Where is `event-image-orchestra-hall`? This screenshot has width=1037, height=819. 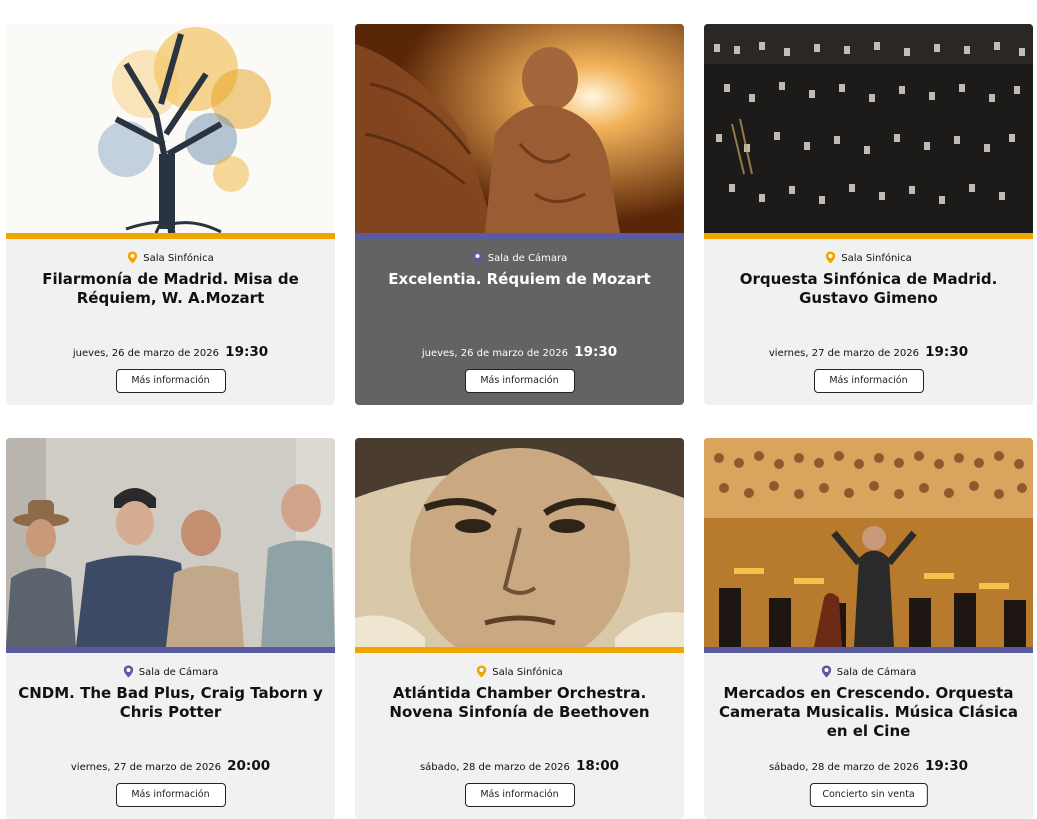 event-image-orchestra-hall is located at coordinates (868, 128).